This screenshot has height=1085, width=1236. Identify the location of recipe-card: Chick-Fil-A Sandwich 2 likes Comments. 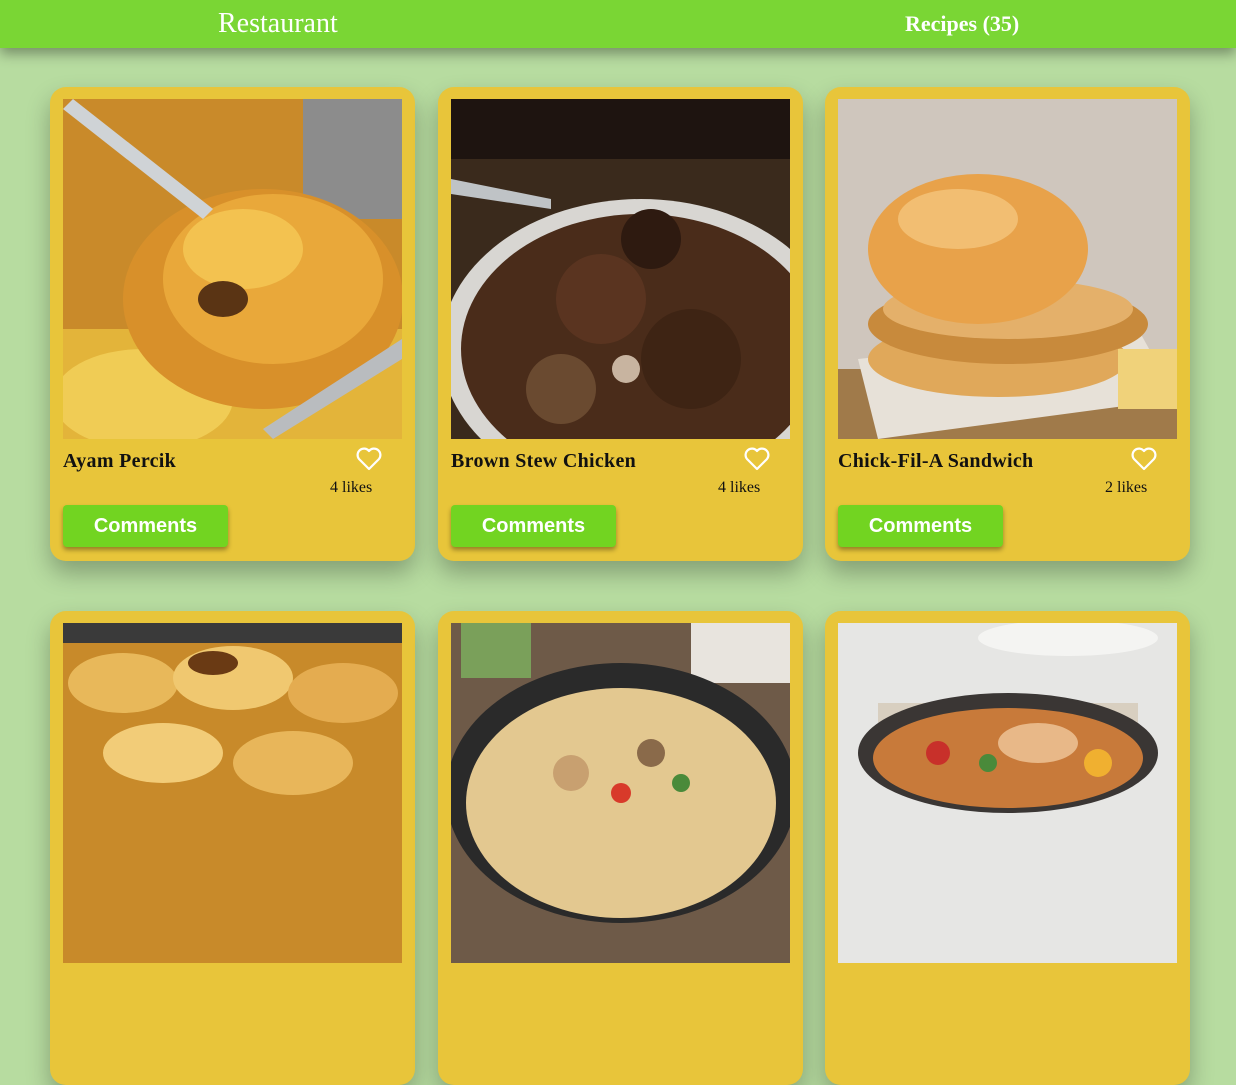
(1007, 324).